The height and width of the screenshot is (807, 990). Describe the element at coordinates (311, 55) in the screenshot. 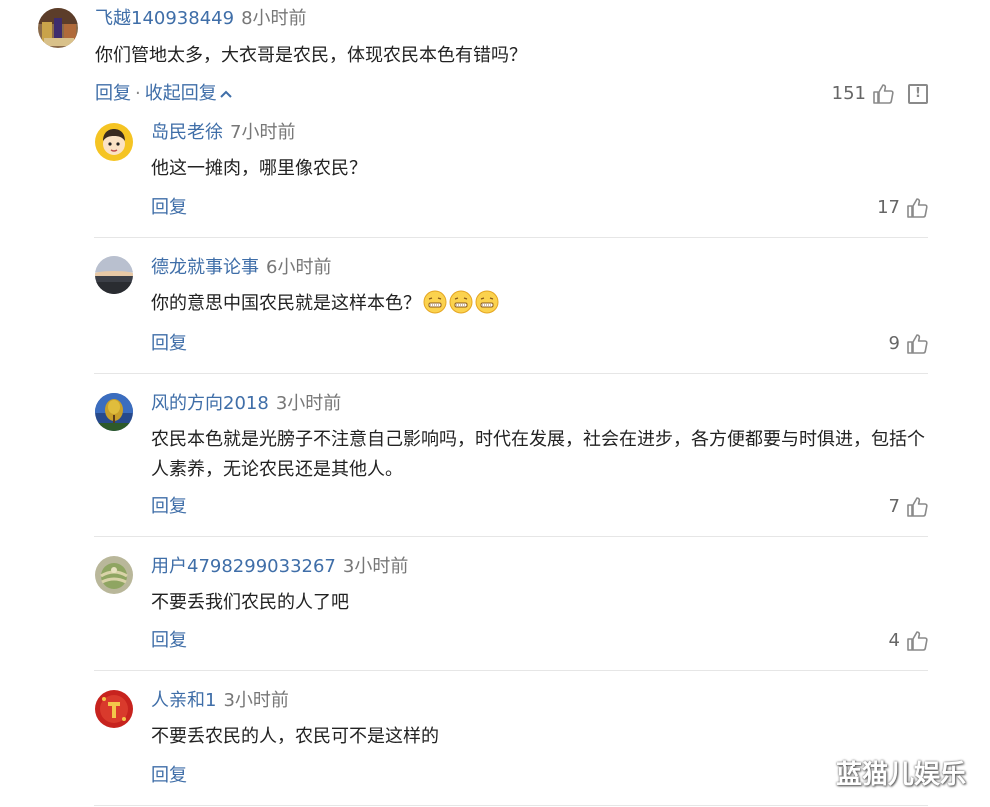

I see `comment-text: 你们管地太多，大衣哥是农民，体现农民本色有错吗？` at that location.